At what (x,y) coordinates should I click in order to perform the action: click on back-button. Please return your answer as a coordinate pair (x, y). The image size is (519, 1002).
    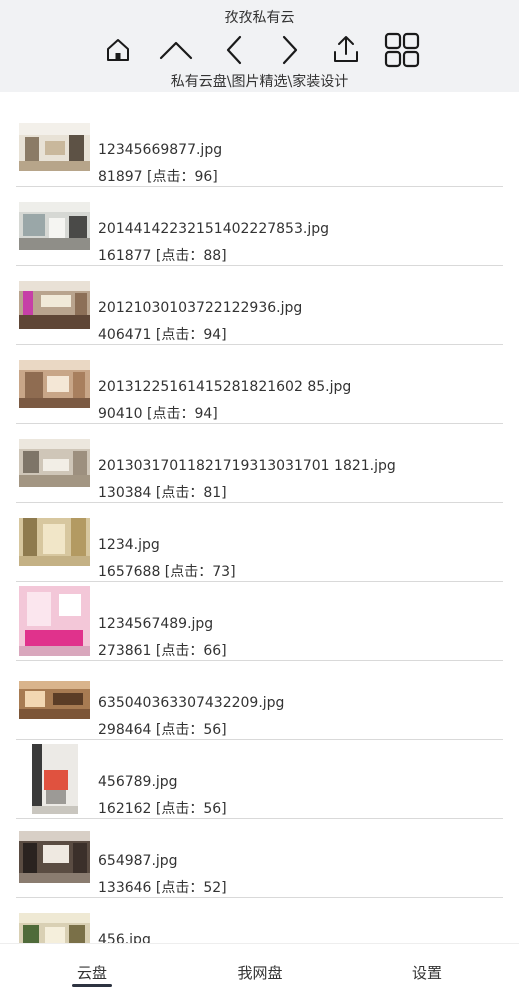
    Looking at the image, I should click on (234, 50).